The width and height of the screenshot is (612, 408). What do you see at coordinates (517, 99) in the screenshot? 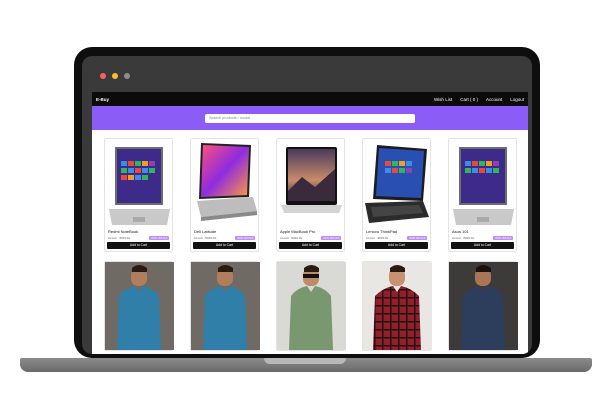
I see `nav-logout: Logout` at bounding box center [517, 99].